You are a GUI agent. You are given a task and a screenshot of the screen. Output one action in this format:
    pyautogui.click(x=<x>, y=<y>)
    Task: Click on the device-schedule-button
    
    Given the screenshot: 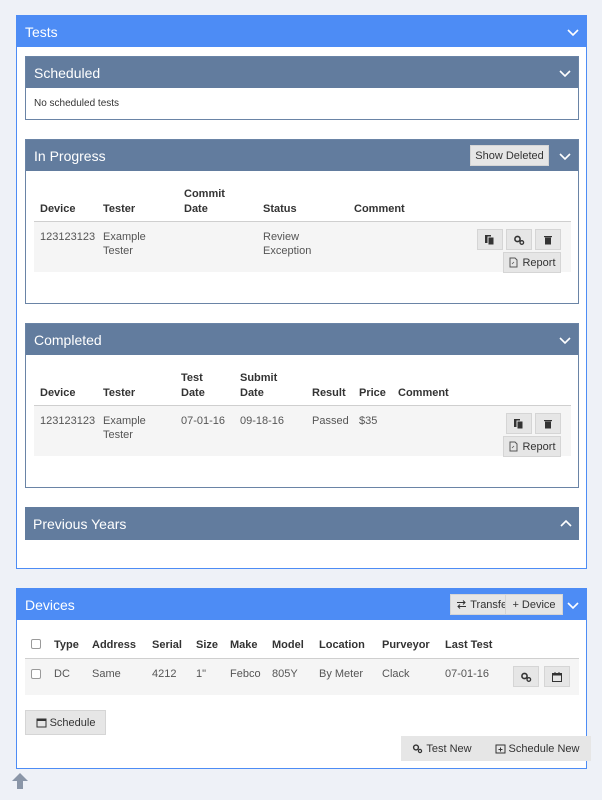 What is the action you would take?
    pyautogui.click(x=557, y=676)
    